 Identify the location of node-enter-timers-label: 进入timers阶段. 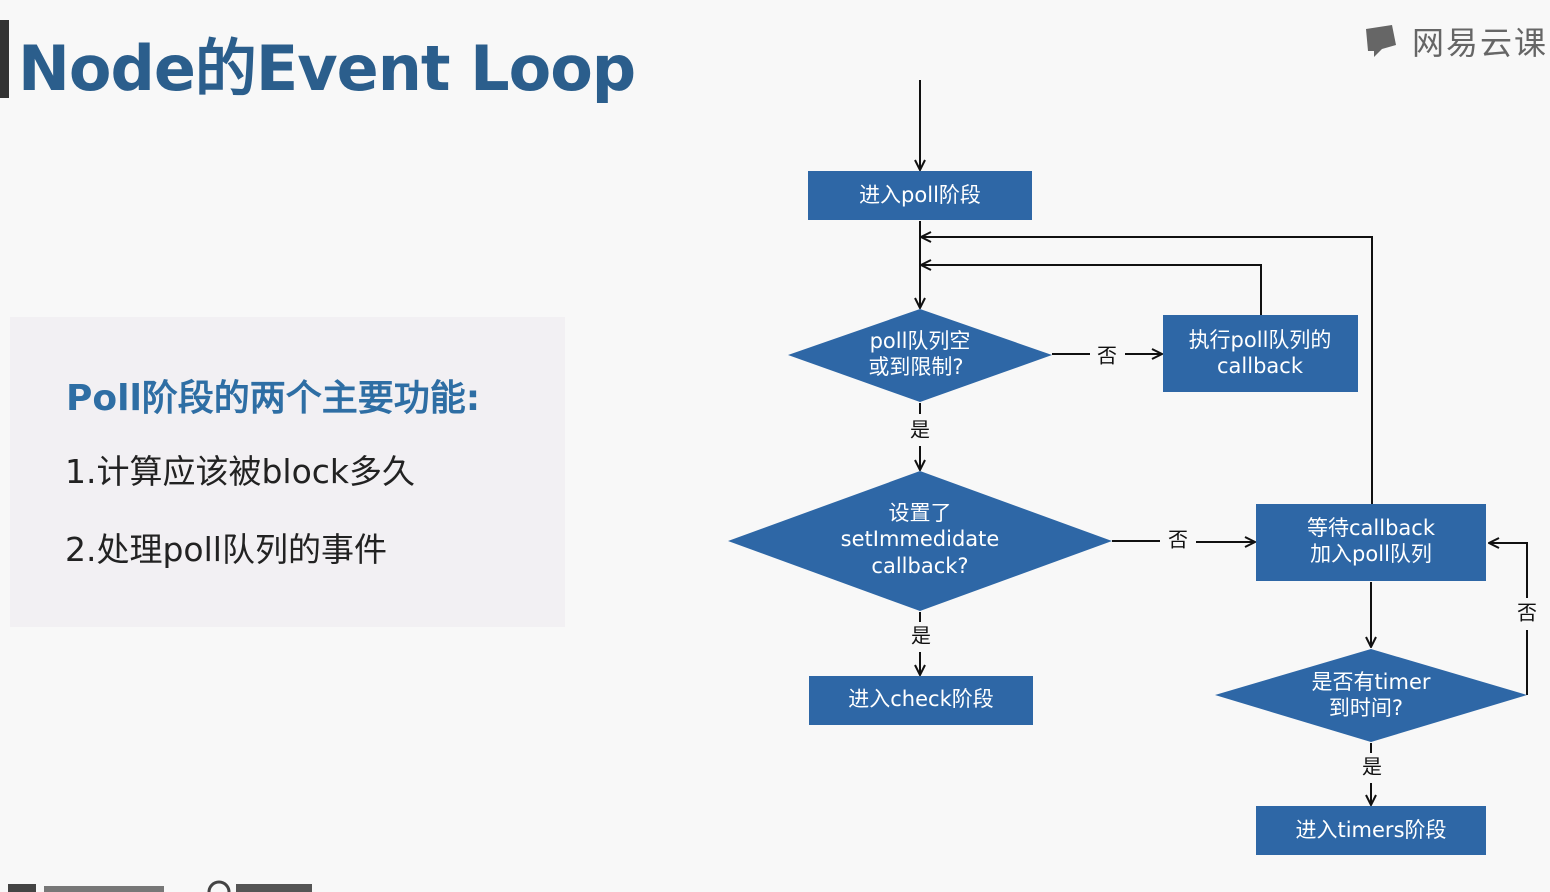
(1370, 830).